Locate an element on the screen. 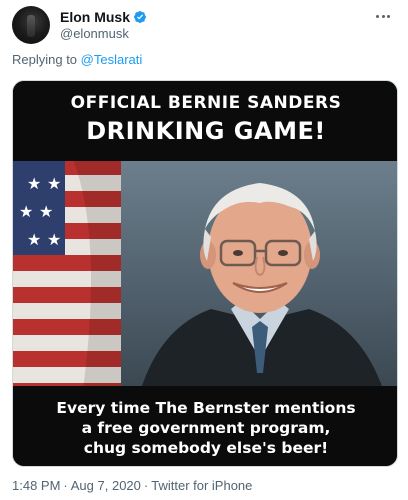  avatar-figure is located at coordinates (31, 26).